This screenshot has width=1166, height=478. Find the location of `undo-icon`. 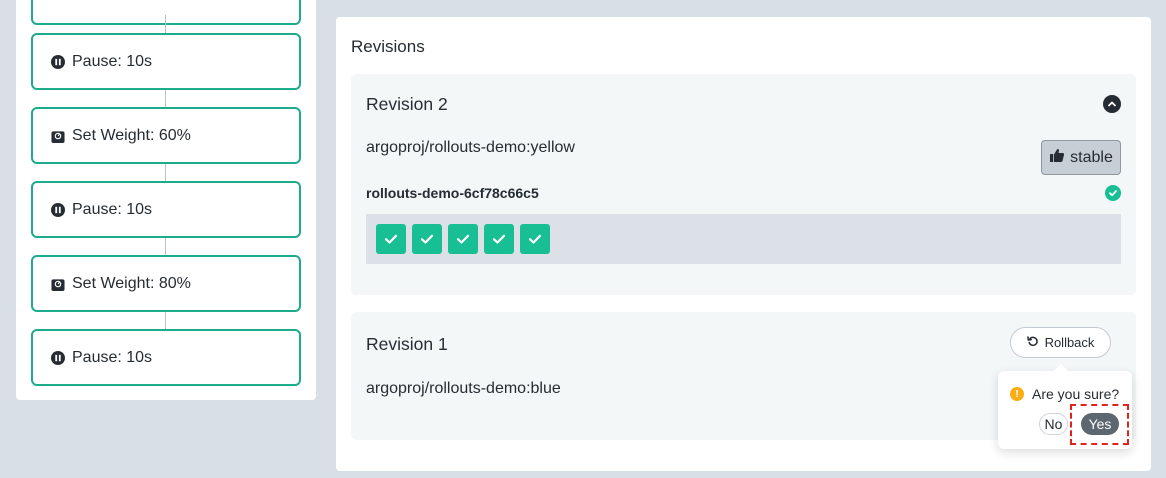

undo-icon is located at coordinates (1032, 342).